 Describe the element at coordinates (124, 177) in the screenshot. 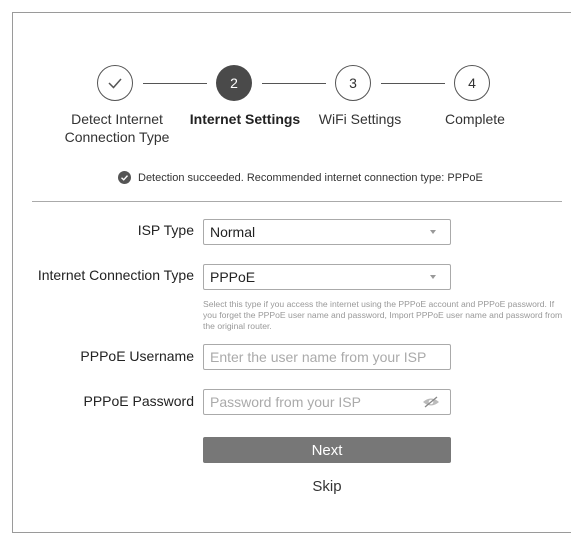

I see `check-circle-icon` at that location.